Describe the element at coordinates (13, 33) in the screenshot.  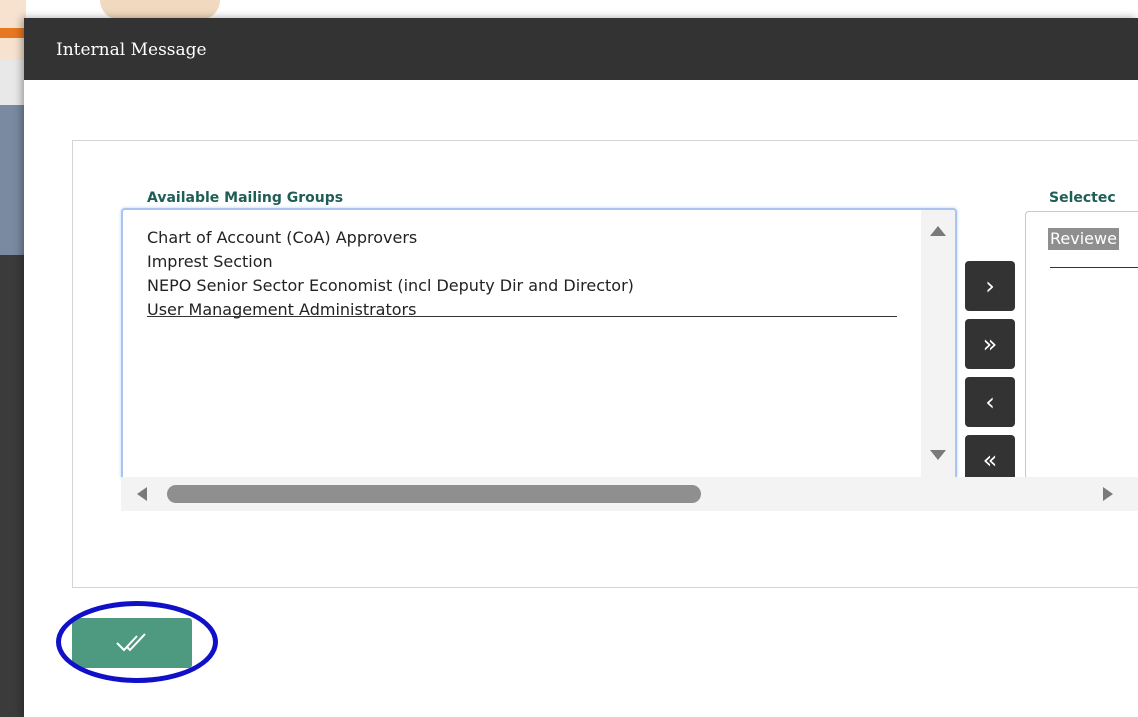
I see `background-accent` at that location.